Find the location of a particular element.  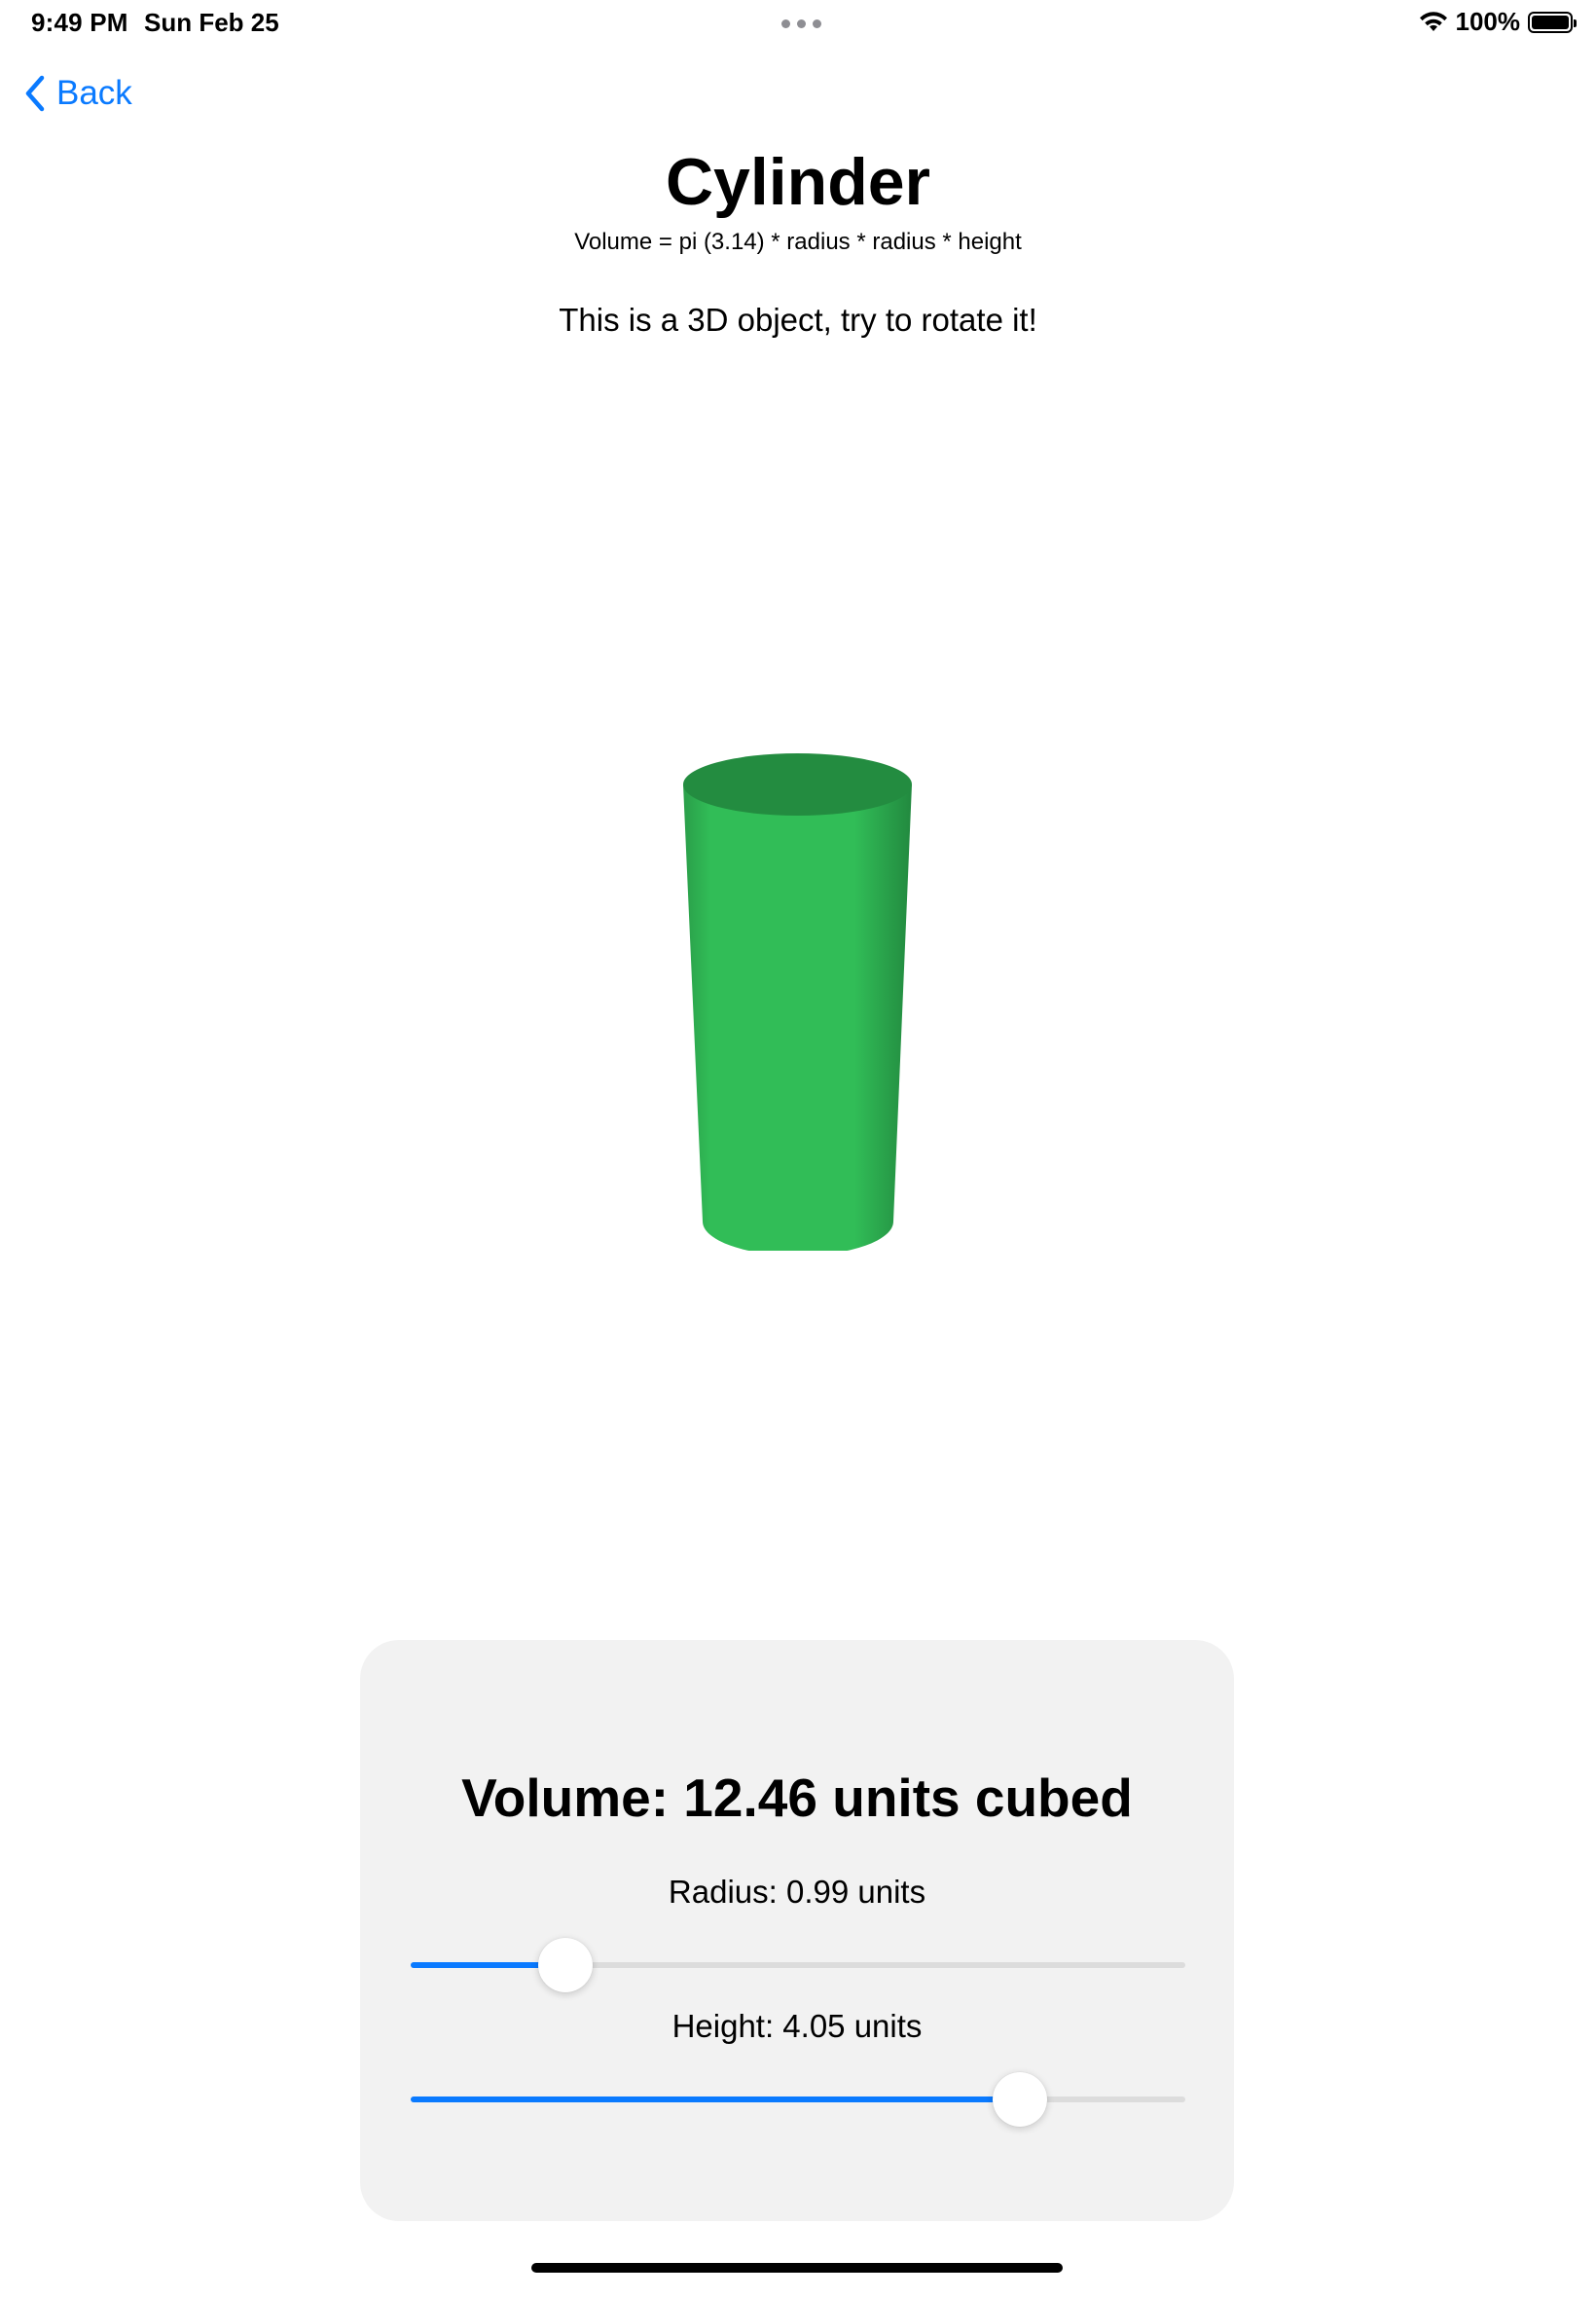

cylinder-3d-view is located at coordinates (798, 1000).